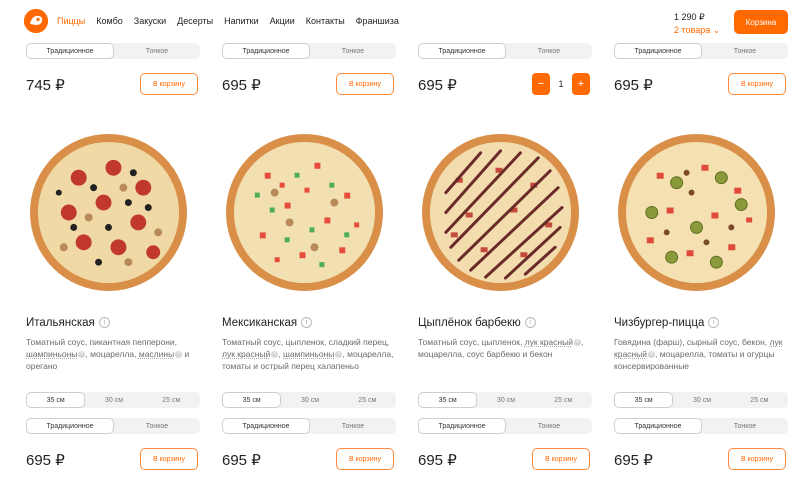  What do you see at coordinates (109, 21) in the screenshot?
I see `nav-item-combo: Комбо` at bounding box center [109, 21].